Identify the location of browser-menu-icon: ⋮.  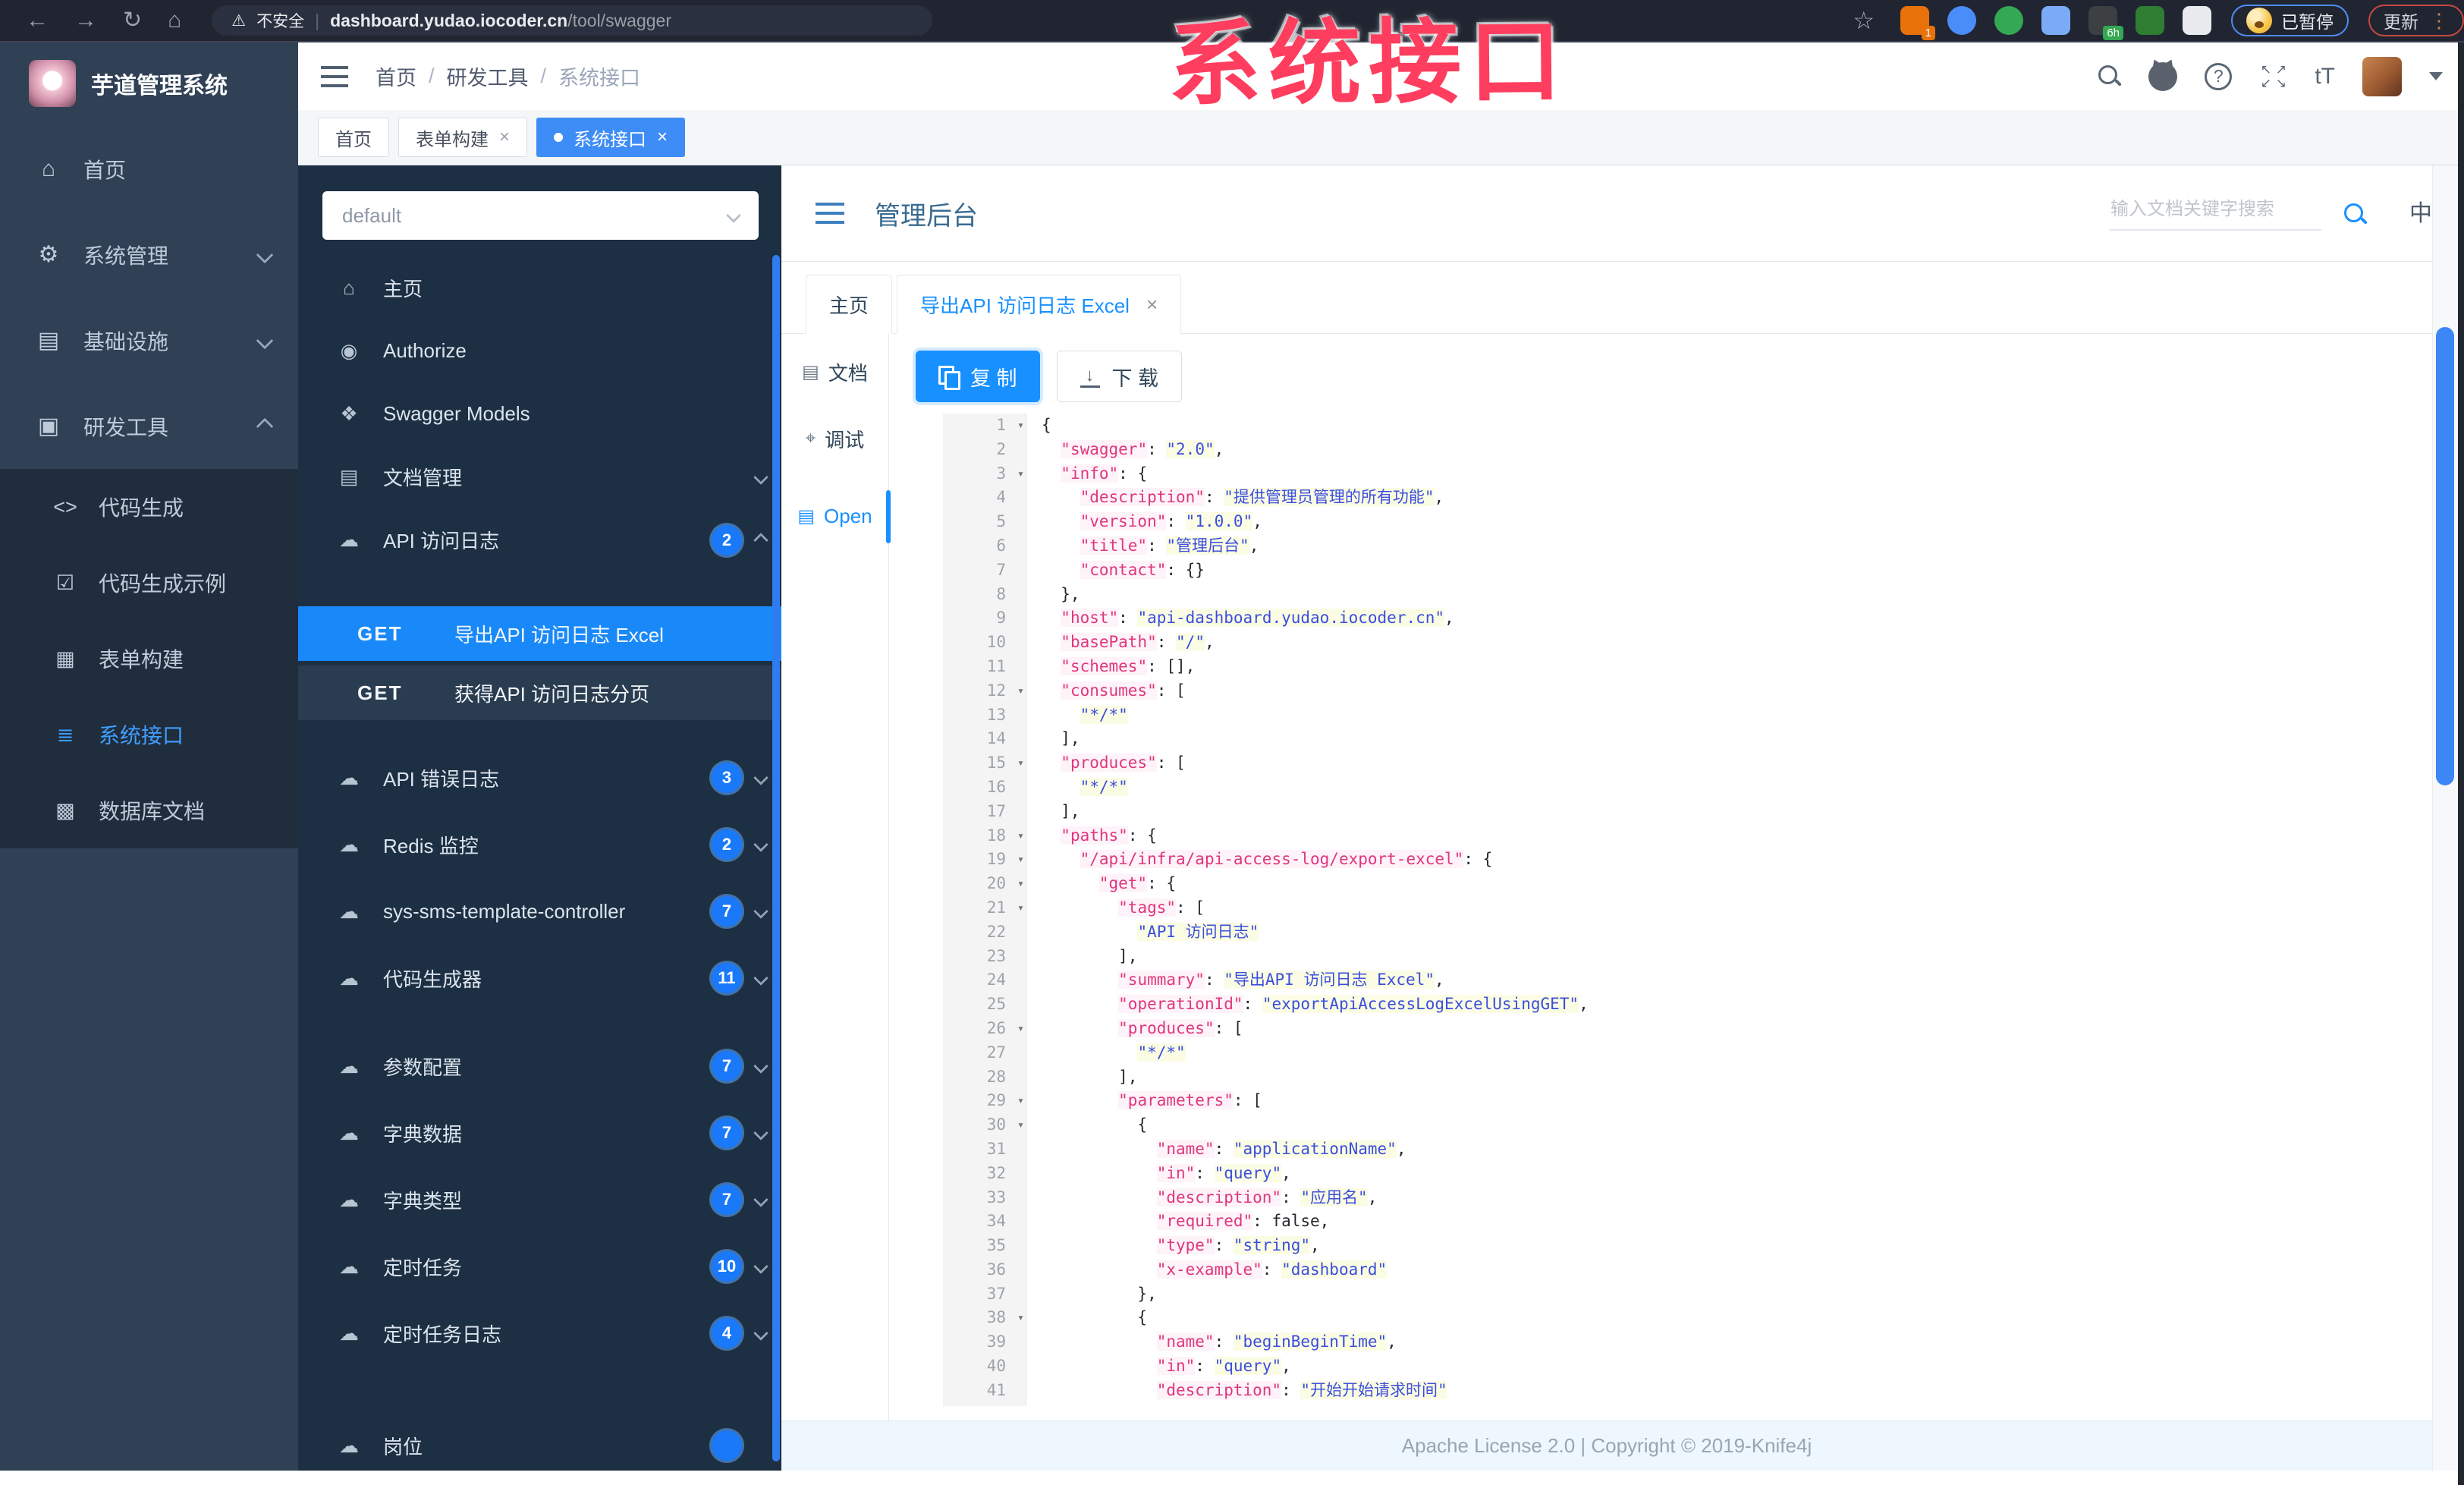
(2439, 21).